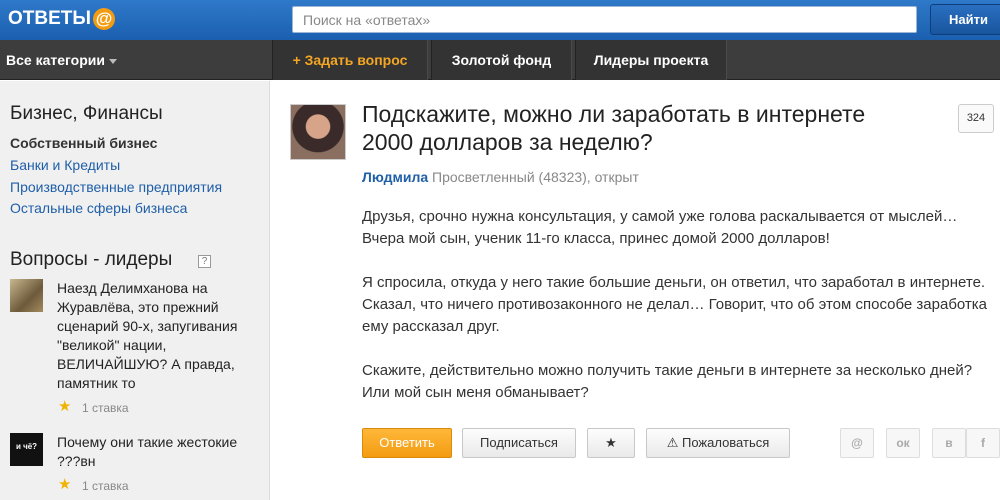 The image size is (1000, 500). What do you see at coordinates (116, 187) in the screenshot?
I see `sidebar-link-manufacturing: Производственные предприятия` at bounding box center [116, 187].